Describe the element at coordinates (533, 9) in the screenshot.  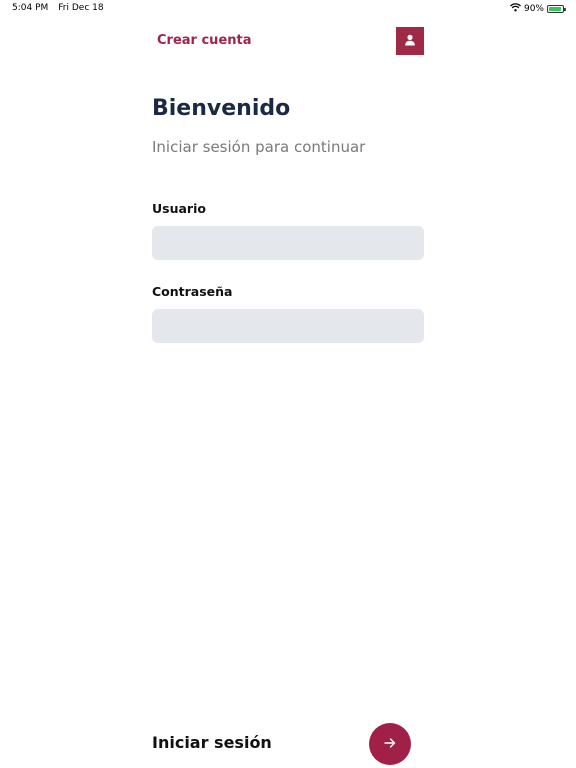
I see `battery-percent: 90%` at that location.